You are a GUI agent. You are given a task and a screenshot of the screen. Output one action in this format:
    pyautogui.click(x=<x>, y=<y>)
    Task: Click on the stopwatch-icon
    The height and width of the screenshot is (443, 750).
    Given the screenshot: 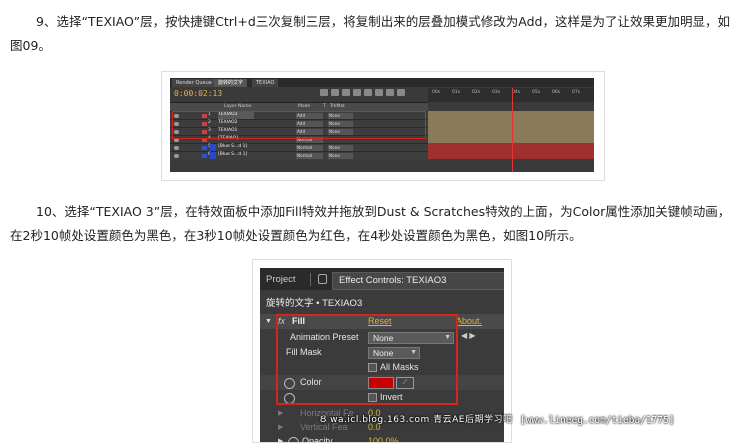 What is the action you would take?
    pyautogui.click(x=293, y=439)
    